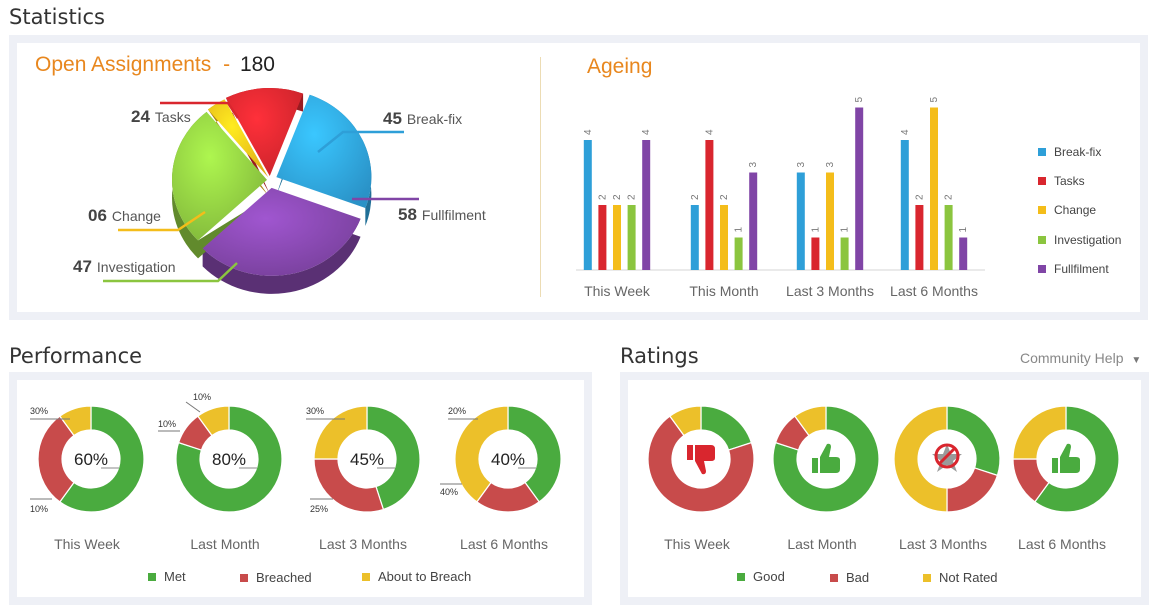 Image resolution: width=1159 pixels, height=612 pixels. I want to click on legend-label: Bad, so click(858, 577).